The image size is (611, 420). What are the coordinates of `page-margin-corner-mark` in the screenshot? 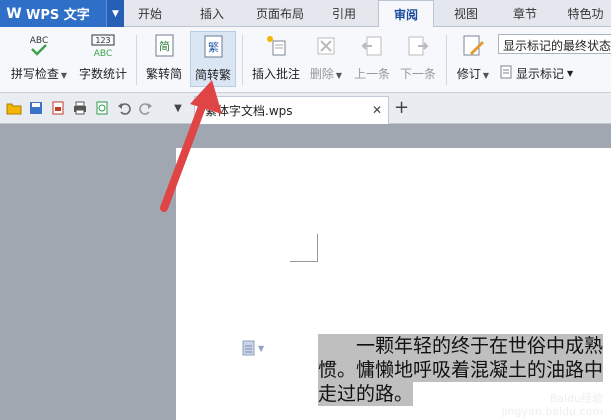 It's located at (304, 248).